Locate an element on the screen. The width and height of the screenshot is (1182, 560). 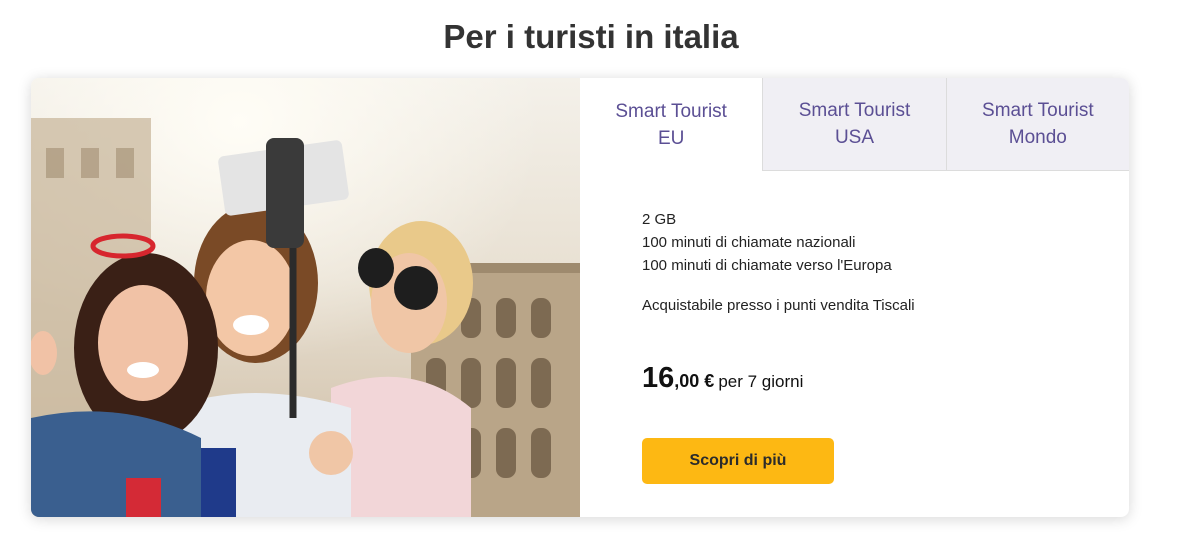
tab-label: Smart Tourist Mondo is located at coordinates (1038, 124).